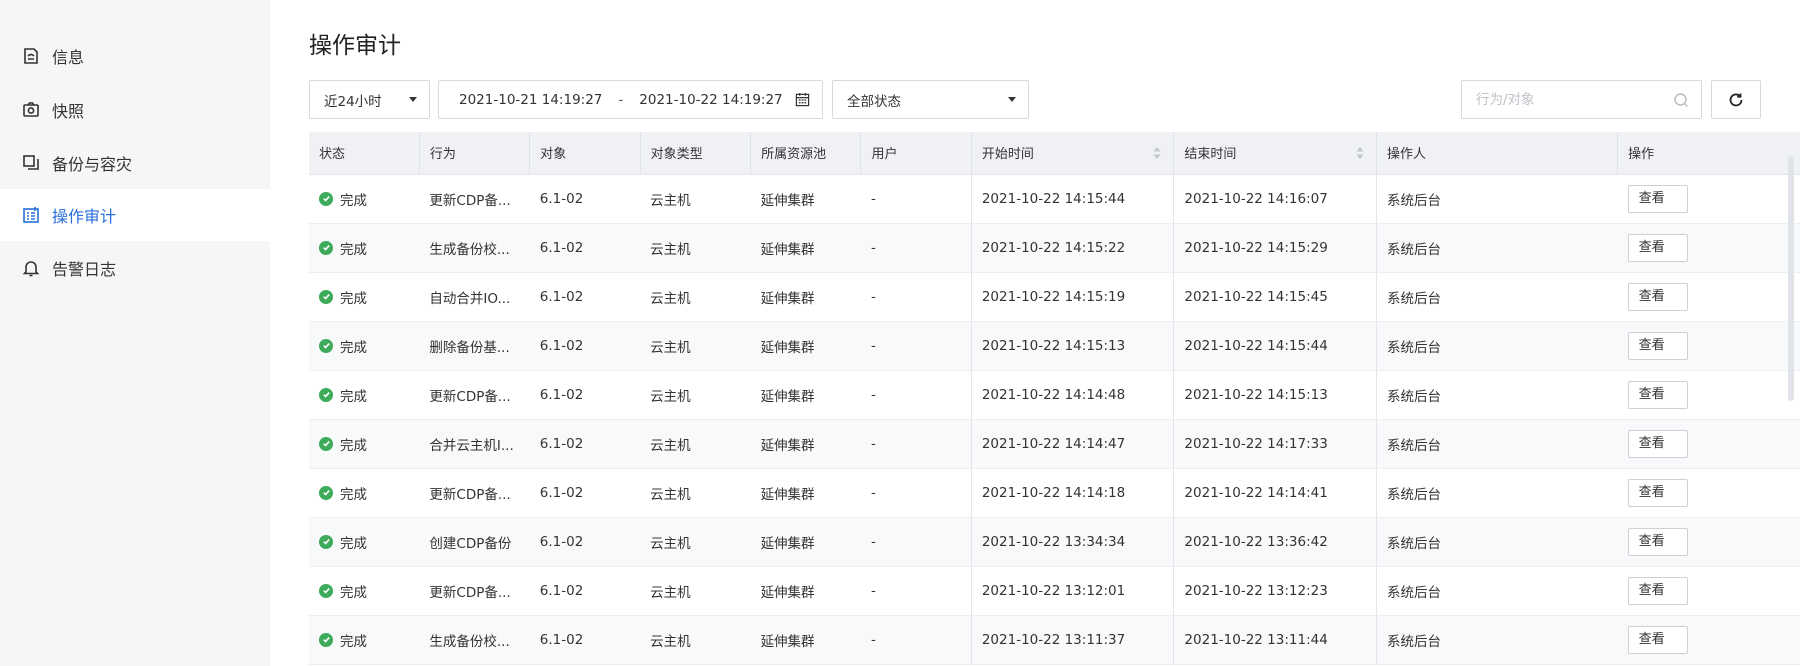 This screenshot has width=1800, height=666. Describe the element at coordinates (1275, 395) in the screenshot. I see `cell-end-time: 2021-10-22 14:15:13` at that location.